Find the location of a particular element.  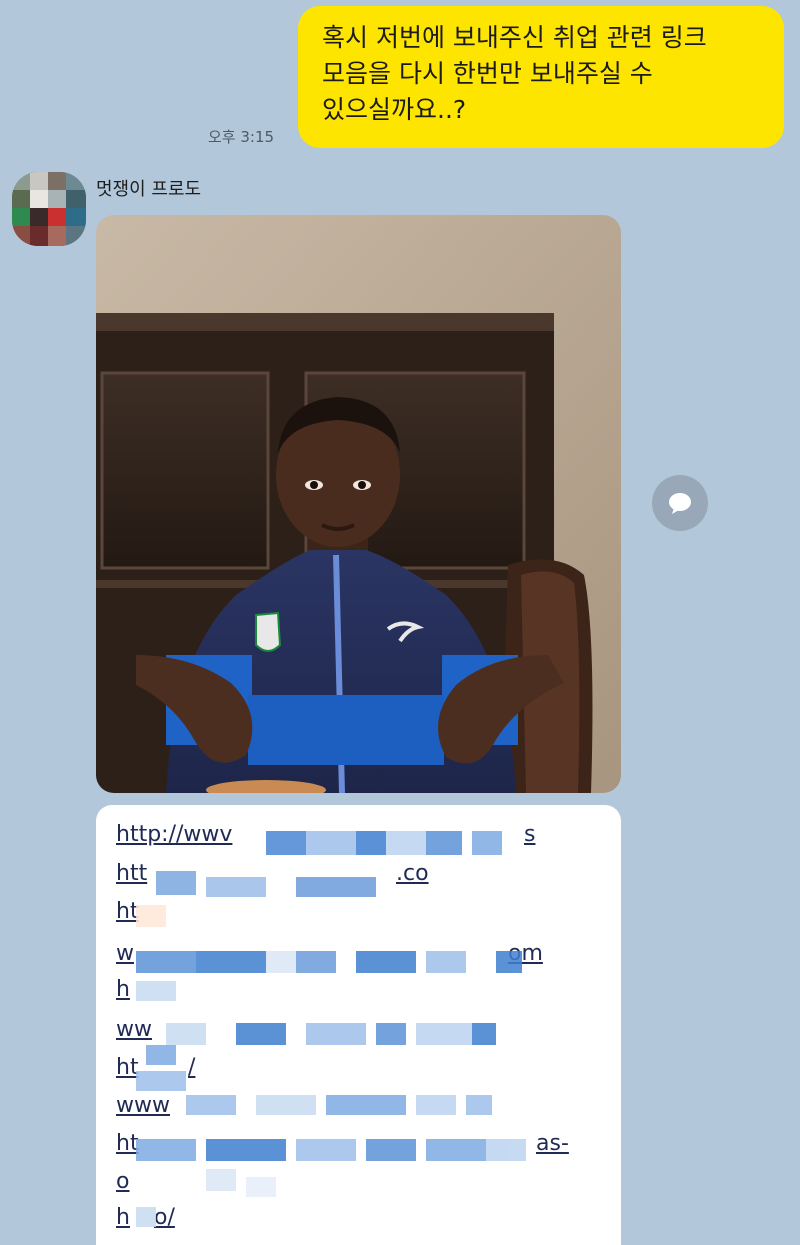

message-line: 있으실까요..? is located at coordinates (394, 109).